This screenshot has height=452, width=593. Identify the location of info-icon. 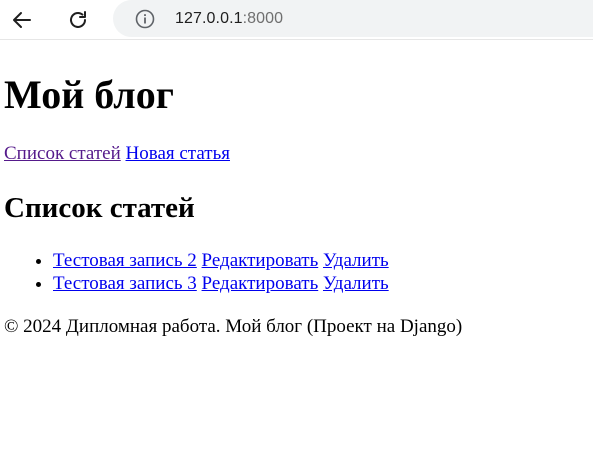
(145, 19).